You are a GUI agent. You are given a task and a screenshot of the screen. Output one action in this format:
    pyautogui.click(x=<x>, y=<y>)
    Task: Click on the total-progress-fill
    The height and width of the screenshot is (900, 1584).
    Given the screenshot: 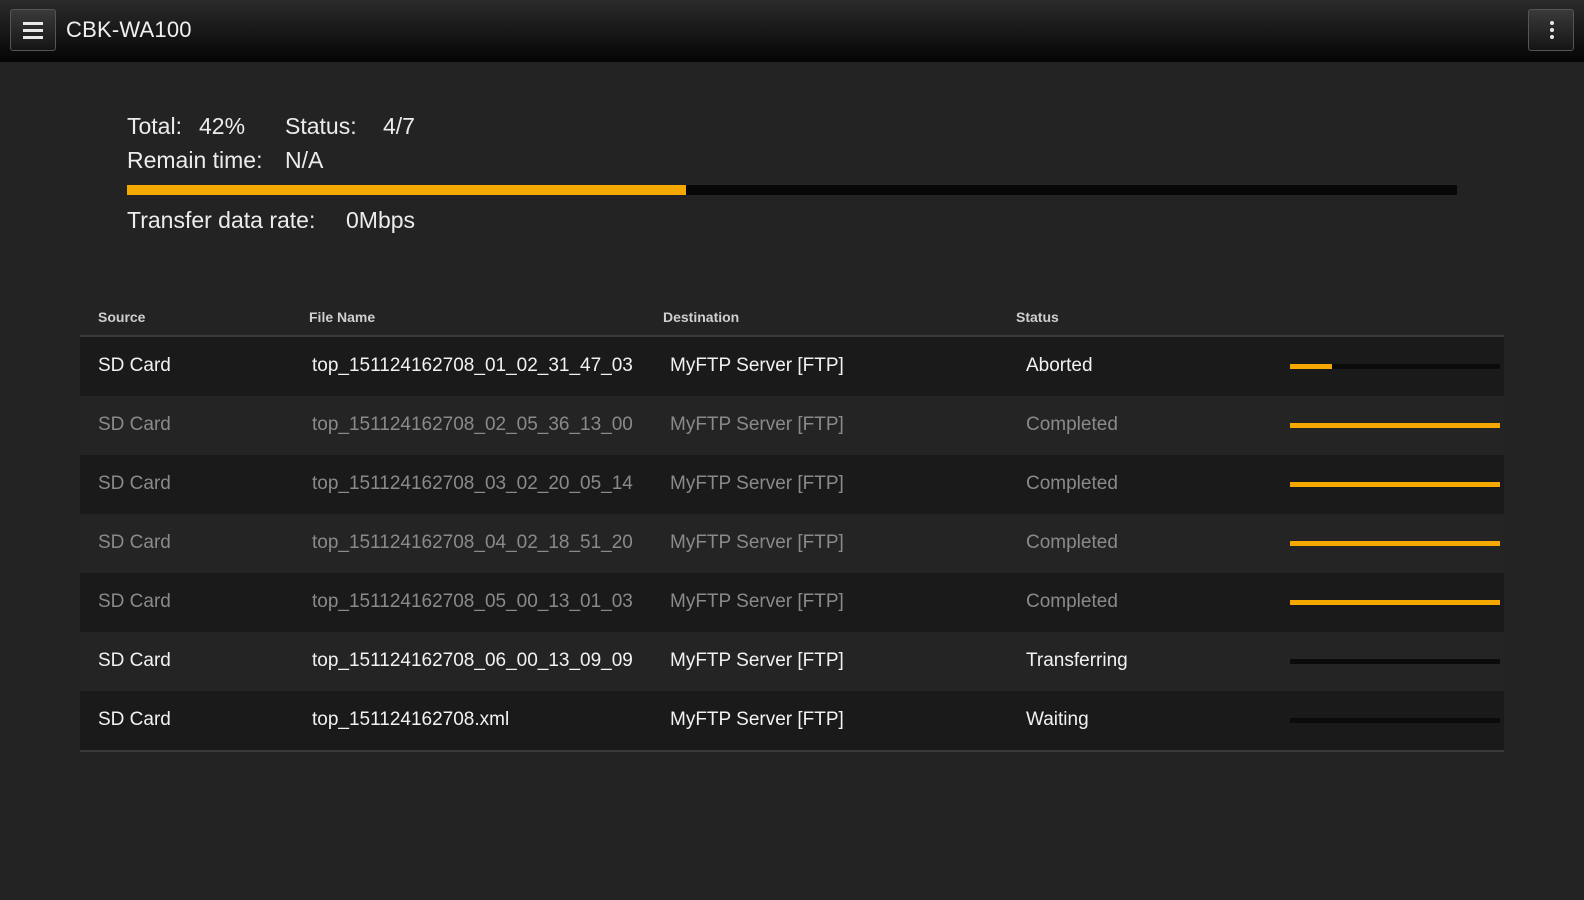 What is the action you would take?
    pyautogui.click(x=406, y=190)
    